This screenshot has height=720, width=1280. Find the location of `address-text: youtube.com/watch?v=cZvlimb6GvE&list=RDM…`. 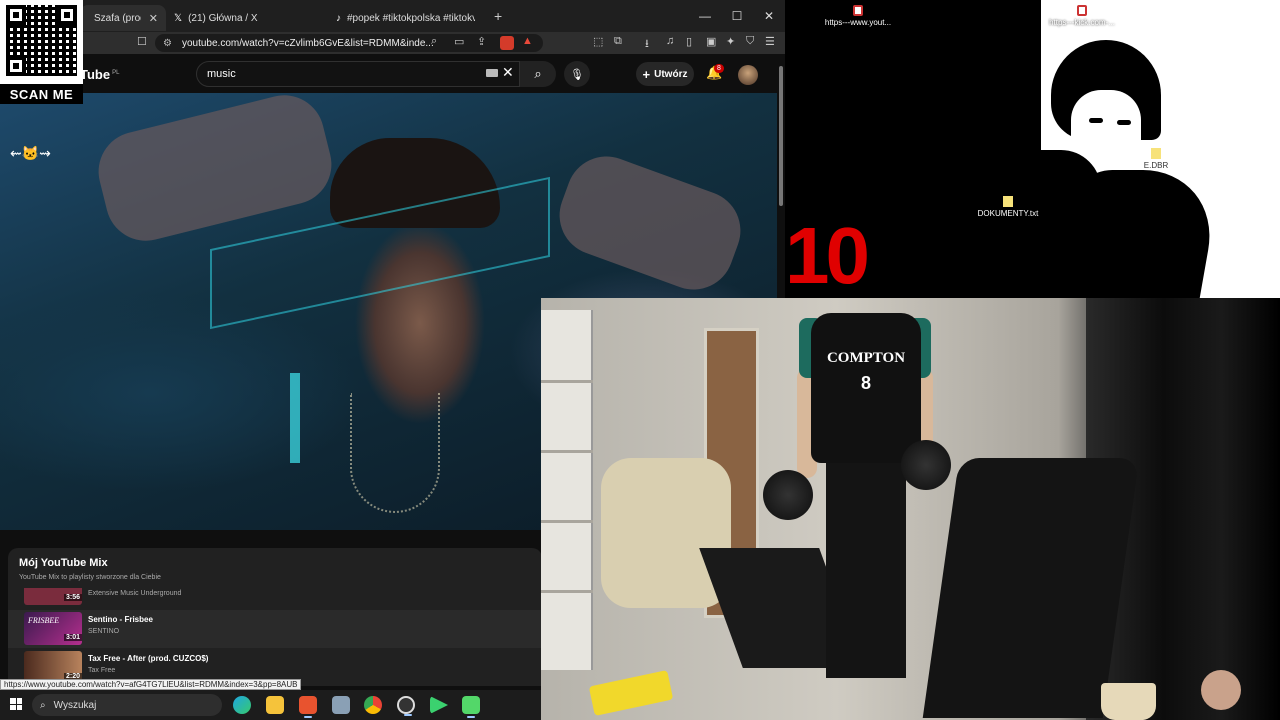

address-text: youtube.com/watch?v=cZvlimb6GvE&list=RDM… is located at coordinates (307, 43).